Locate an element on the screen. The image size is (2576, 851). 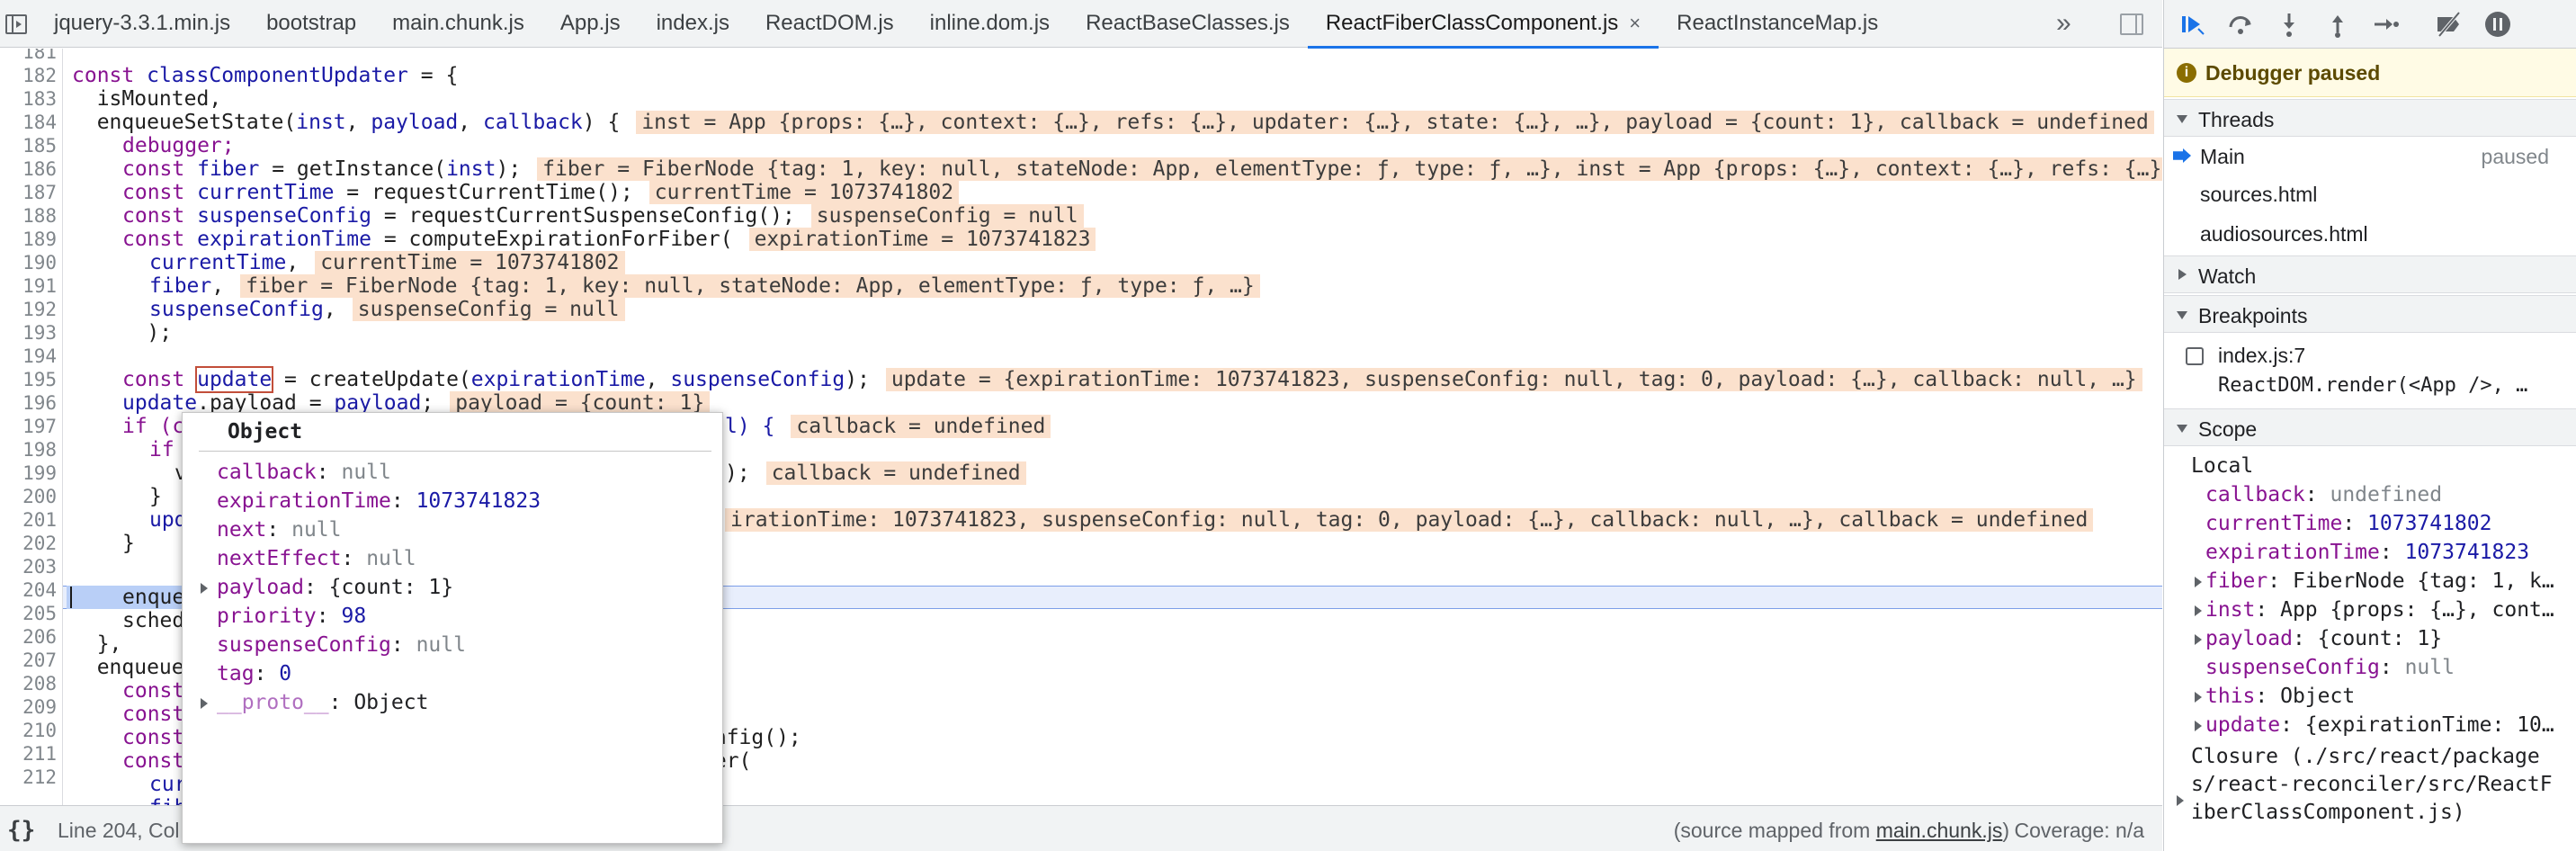
close-tab-icon: × is located at coordinates (1635, 23).